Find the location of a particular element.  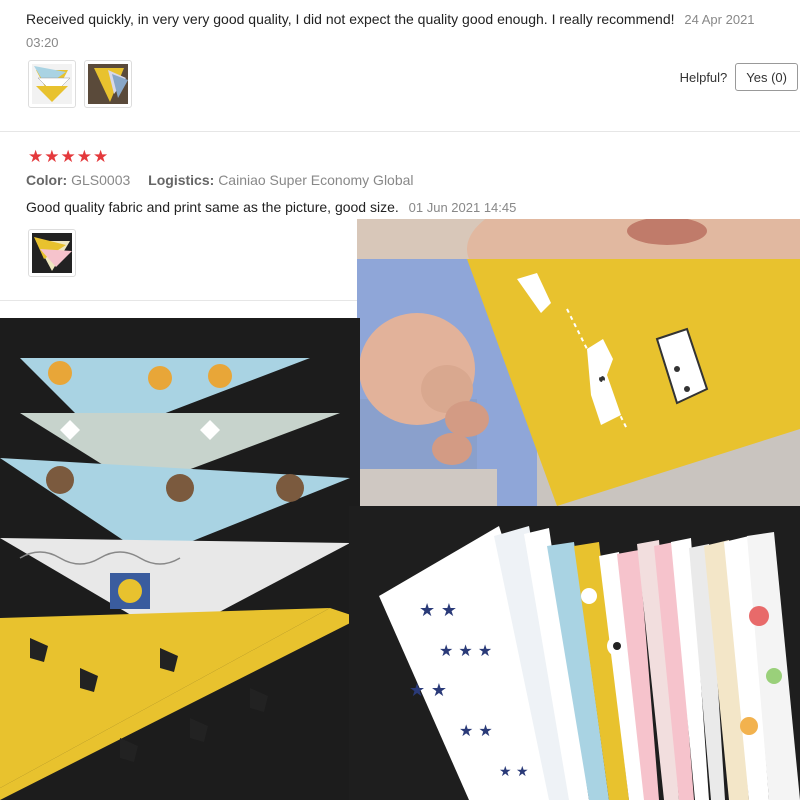

review-2-thumbnails is located at coordinates (52, 253).